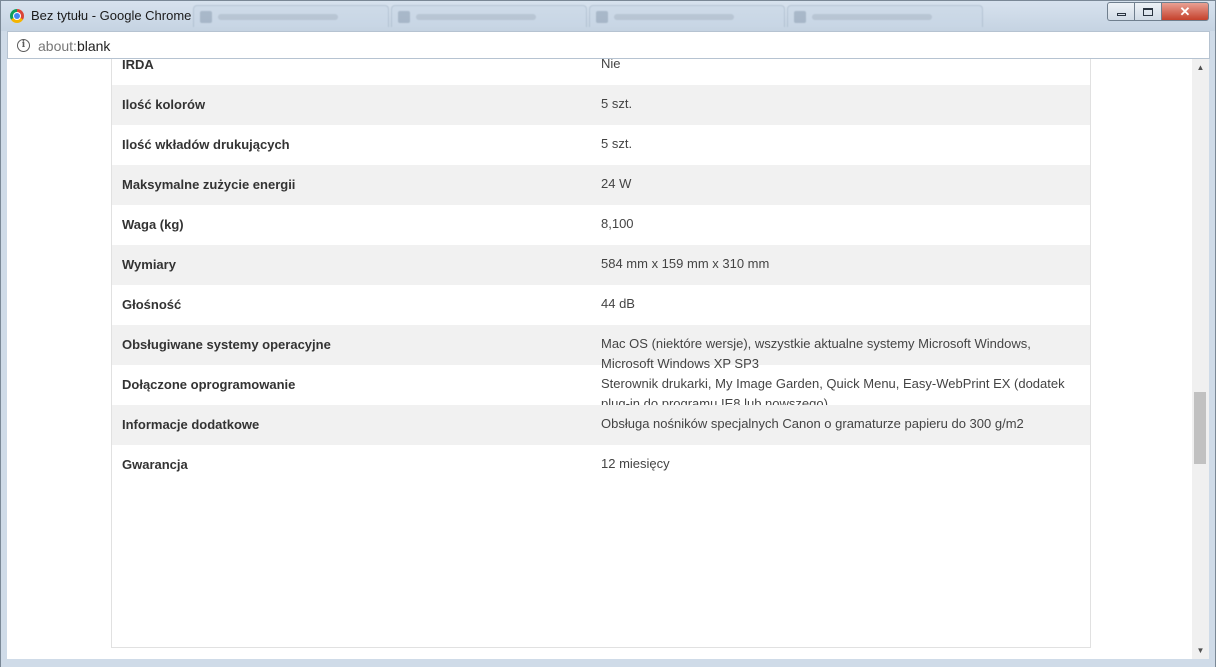  I want to click on url-scheme: about:, so click(57, 46).